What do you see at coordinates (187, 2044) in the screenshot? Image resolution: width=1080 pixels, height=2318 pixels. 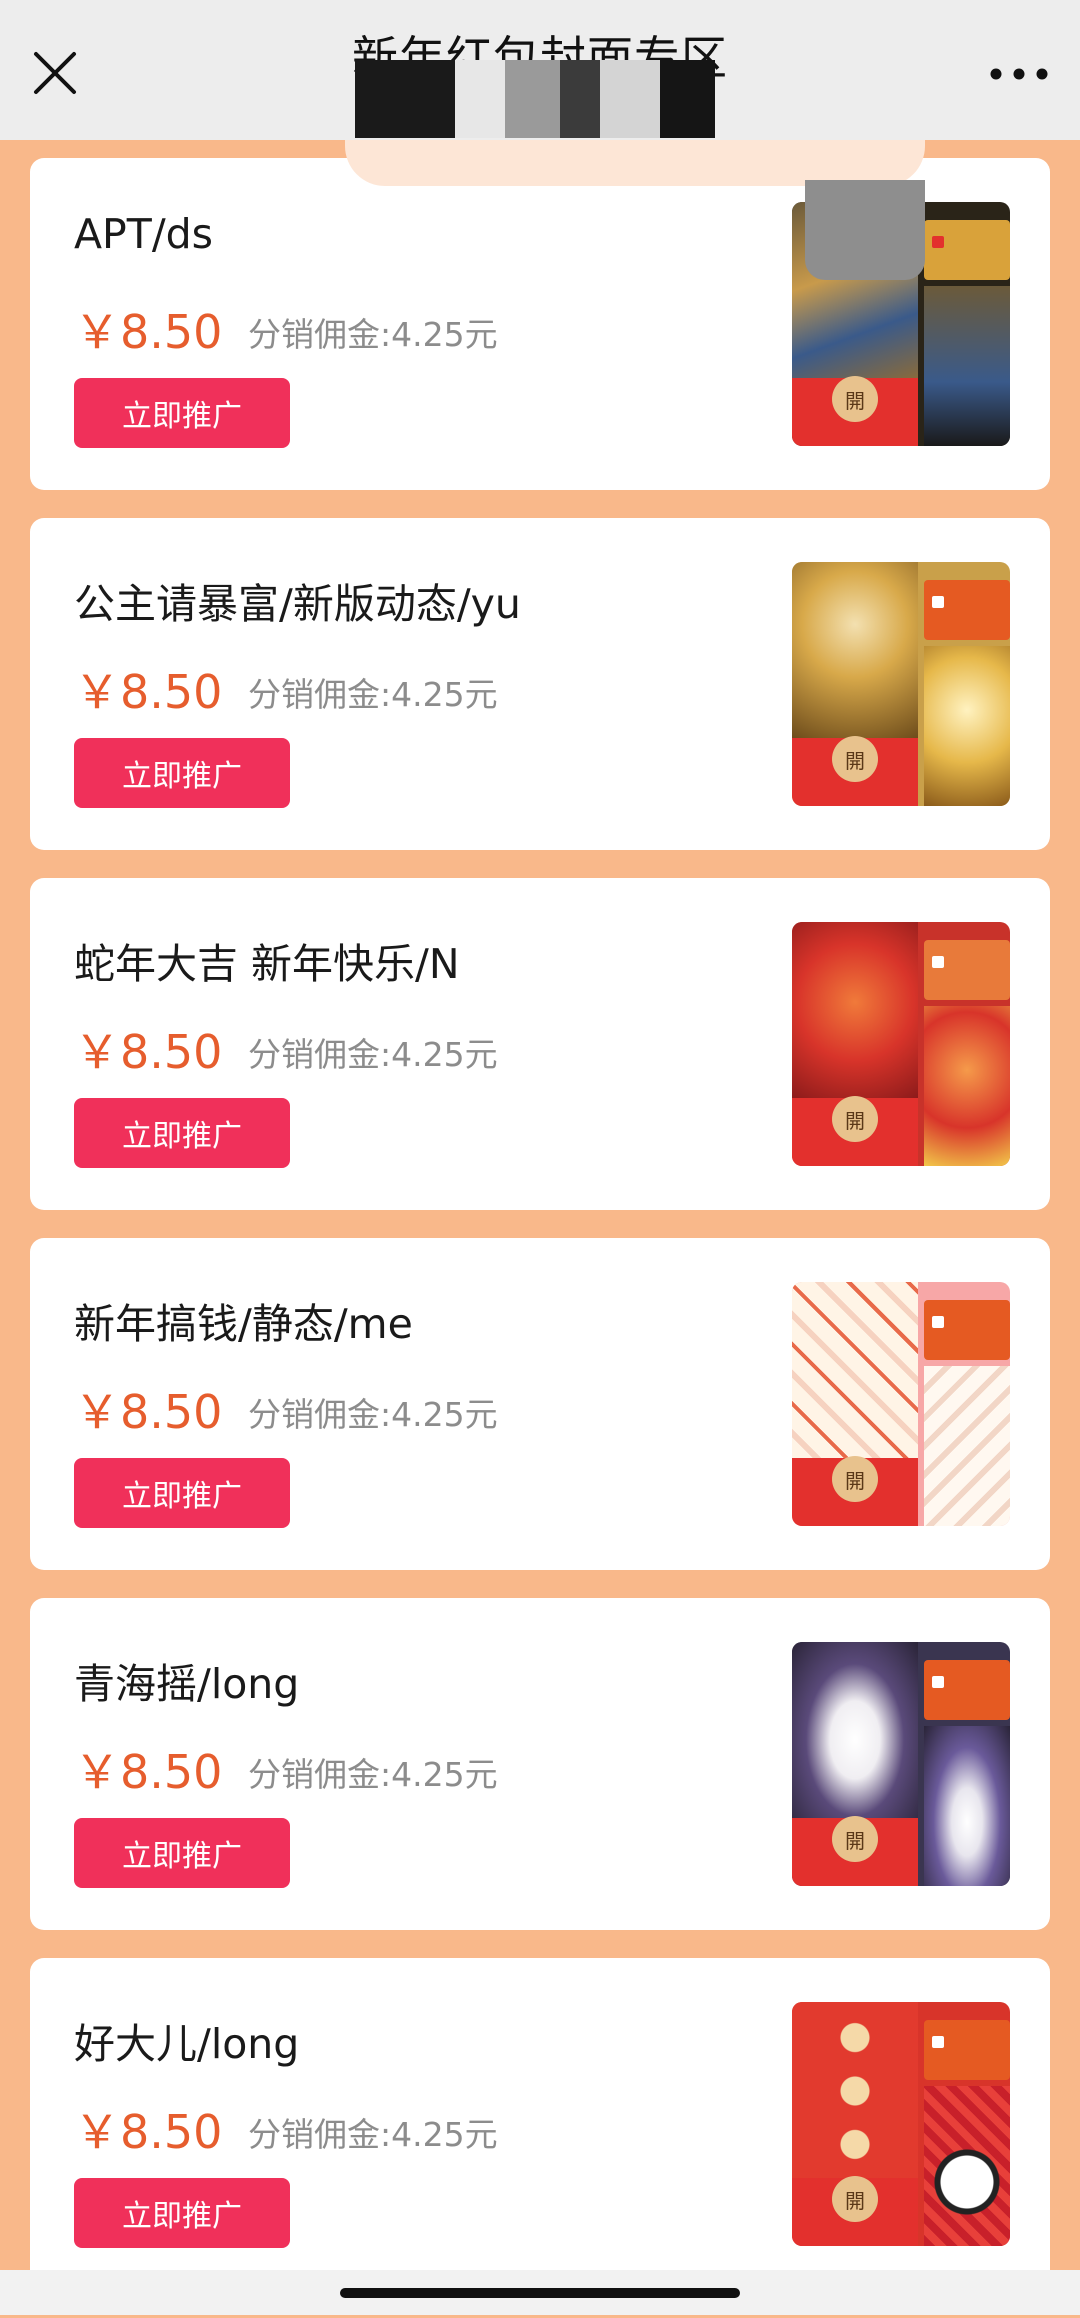 I see `cover-title: 好大儿/long` at bounding box center [187, 2044].